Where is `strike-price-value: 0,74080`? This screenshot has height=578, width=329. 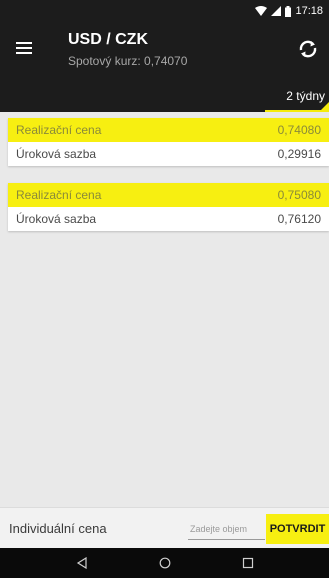 strike-price-value: 0,74080 is located at coordinates (299, 130).